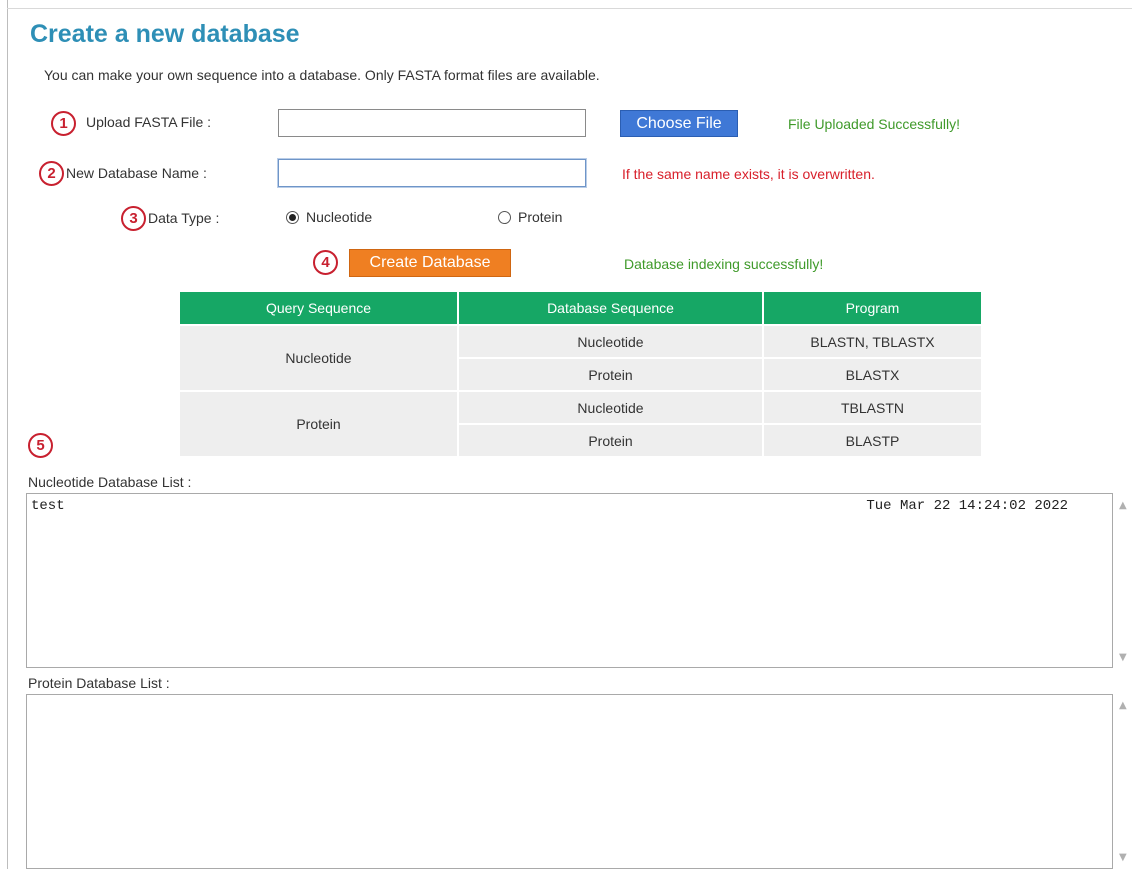 This screenshot has height=869, width=1132. What do you see at coordinates (874, 124) in the screenshot?
I see `upload-status-text: File Uploaded Successfully!` at bounding box center [874, 124].